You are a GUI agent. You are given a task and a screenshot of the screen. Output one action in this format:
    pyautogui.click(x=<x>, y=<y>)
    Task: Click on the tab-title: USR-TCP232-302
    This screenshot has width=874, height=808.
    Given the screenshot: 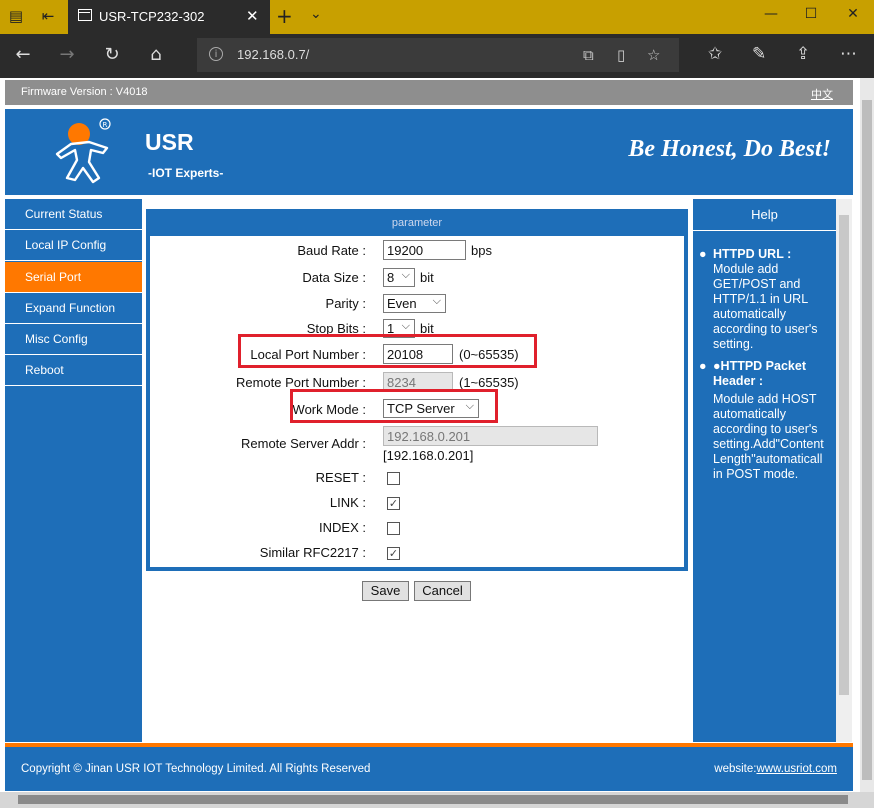 What is the action you would take?
    pyautogui.click(x=152, y=16)
    